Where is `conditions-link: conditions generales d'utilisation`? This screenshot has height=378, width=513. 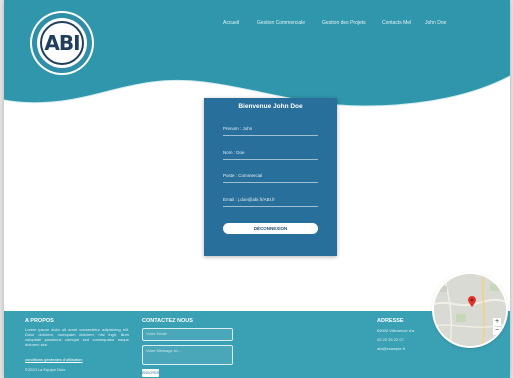 conditions-link: conditions generales d'utilisation is located at coordinates (53, 359).